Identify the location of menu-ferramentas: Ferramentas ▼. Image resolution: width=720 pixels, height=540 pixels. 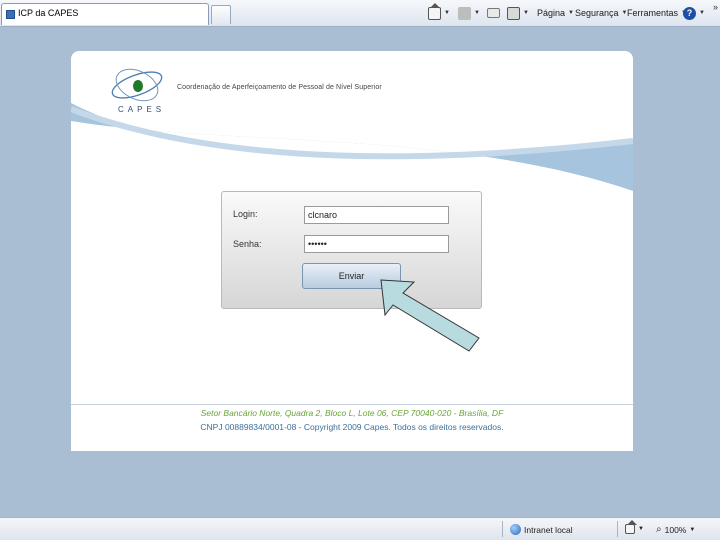
(657, 13).